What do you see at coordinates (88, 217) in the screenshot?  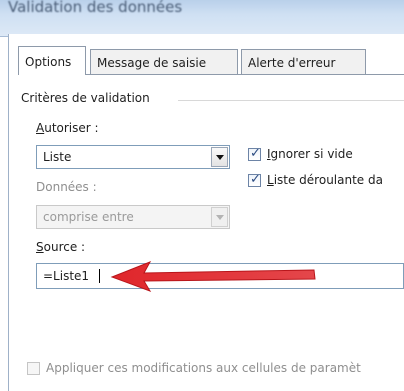 I see `data-select-value: comprise entre` at bounding box center [88, 217].